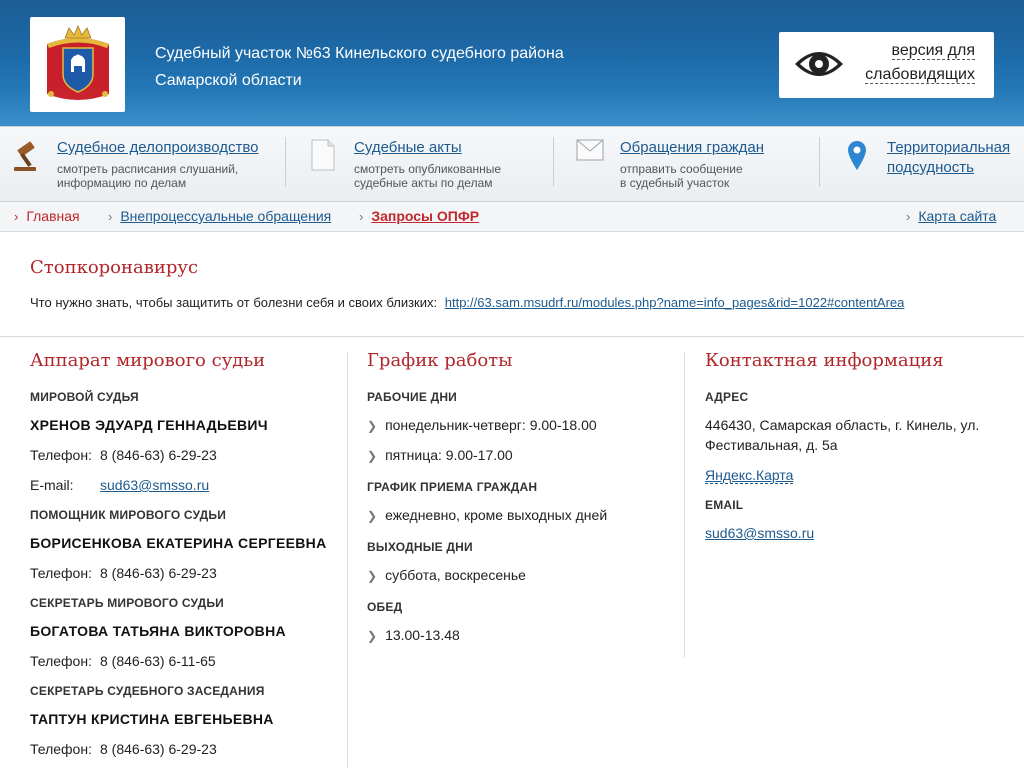 This screenshot has height=768, width=1024. Describe the element at coordinates (857, 155) in the screenshot. I see `map-pin-icon` at that location.